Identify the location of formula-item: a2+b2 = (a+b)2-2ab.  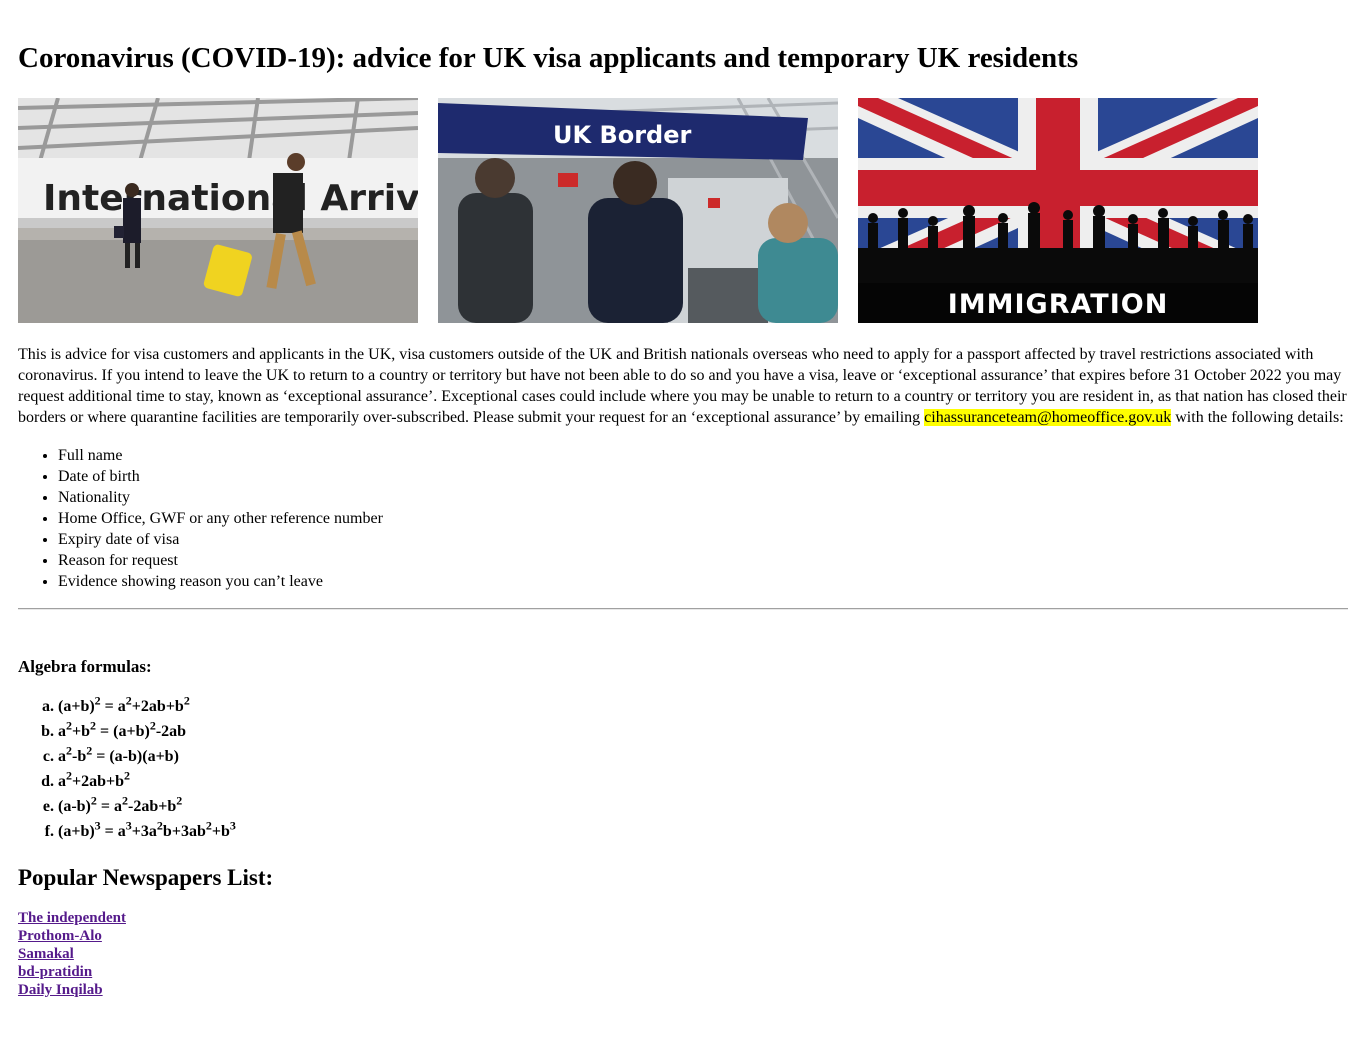
(703, 731).